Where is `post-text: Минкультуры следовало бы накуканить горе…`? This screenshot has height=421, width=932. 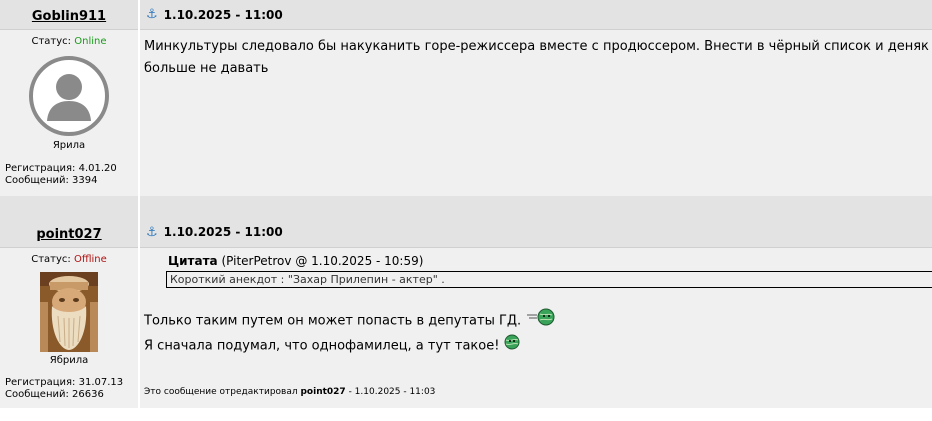 post-text: Минкультуры следовало бы накуканить горе… is located at coordinates (536, 55).